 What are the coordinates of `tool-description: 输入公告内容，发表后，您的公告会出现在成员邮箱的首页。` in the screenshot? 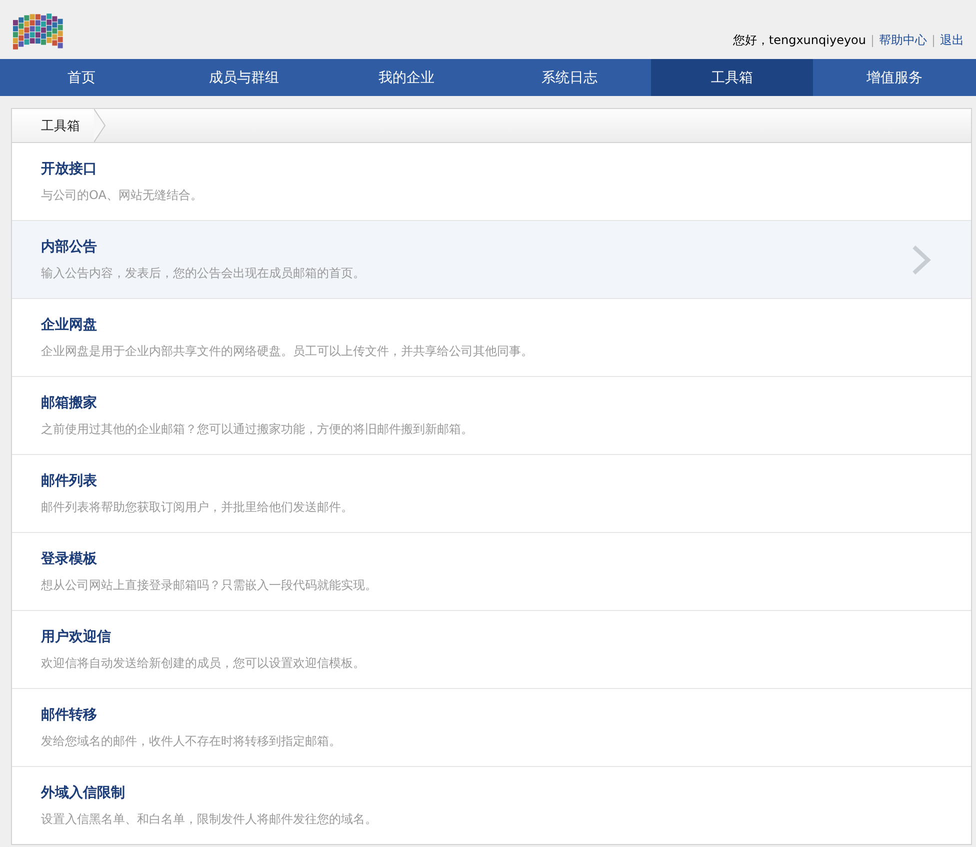 It's located at (203, 273).